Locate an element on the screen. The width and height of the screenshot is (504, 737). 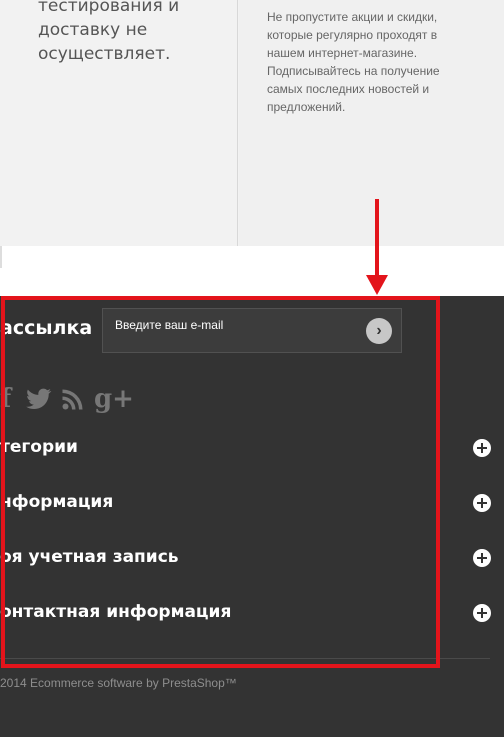
section-gap-strip is located at coordinates (1, 257).